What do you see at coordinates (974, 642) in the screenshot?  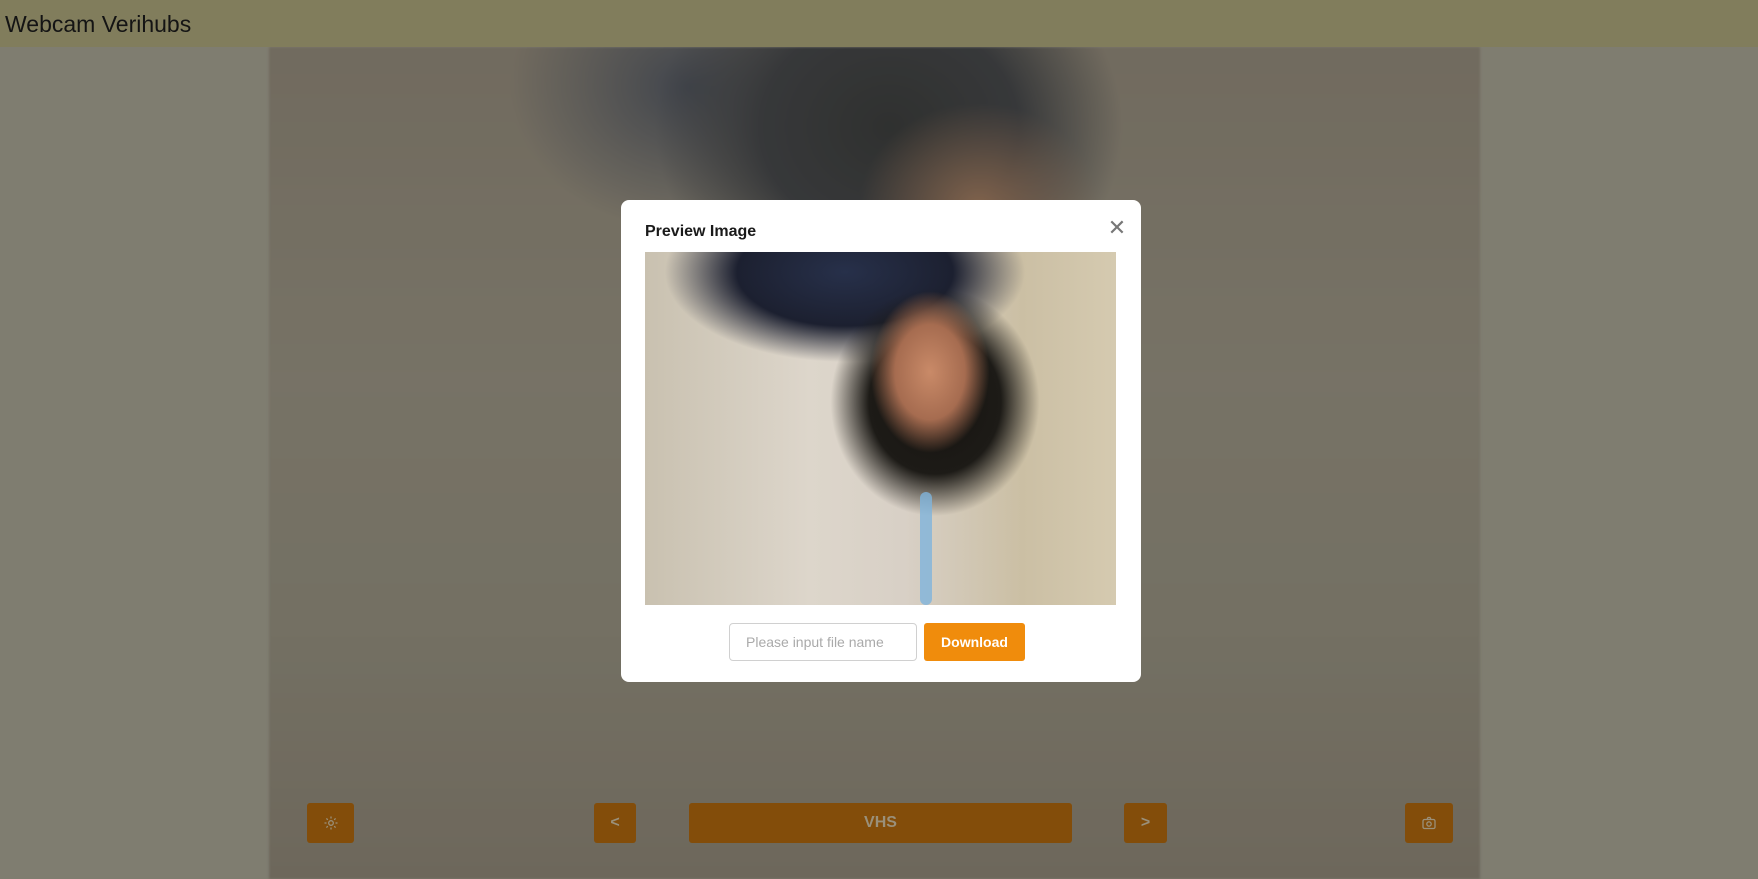 I see `download-button: Download` at bounding box center [974, 642].